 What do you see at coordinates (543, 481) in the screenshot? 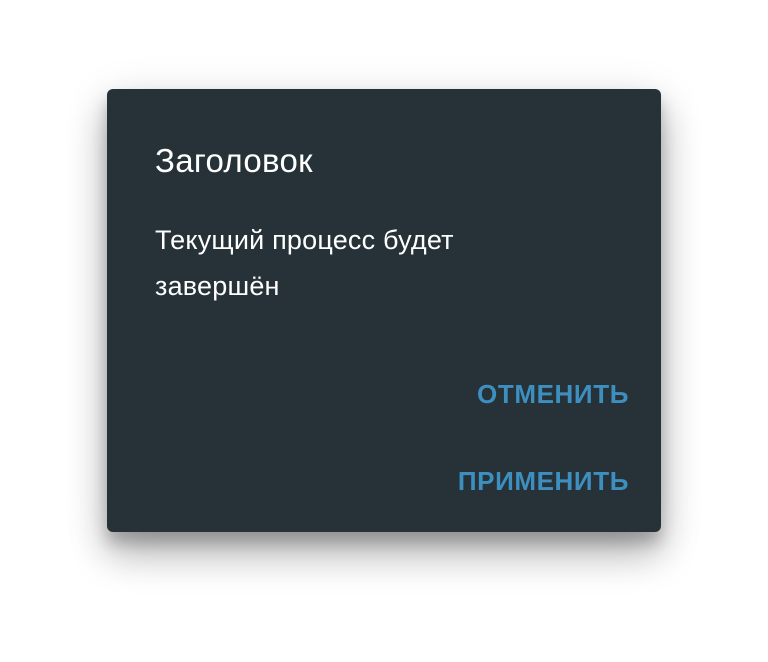
I see `apply-button: ПРИМЕНИТЬ` at bounding box center [543, 481].